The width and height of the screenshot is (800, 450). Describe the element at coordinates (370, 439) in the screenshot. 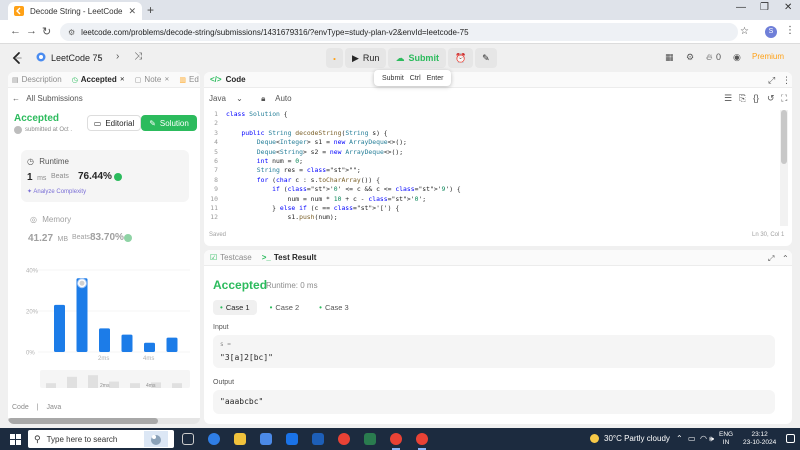

I see `excel-icon` at that location.